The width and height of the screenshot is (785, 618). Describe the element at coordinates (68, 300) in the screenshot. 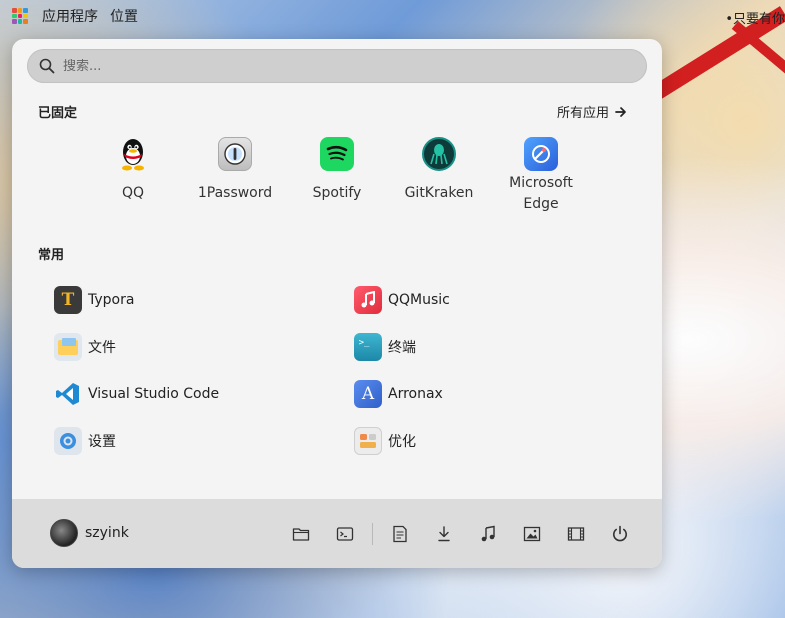

I see `typora-icon: T` at that location.